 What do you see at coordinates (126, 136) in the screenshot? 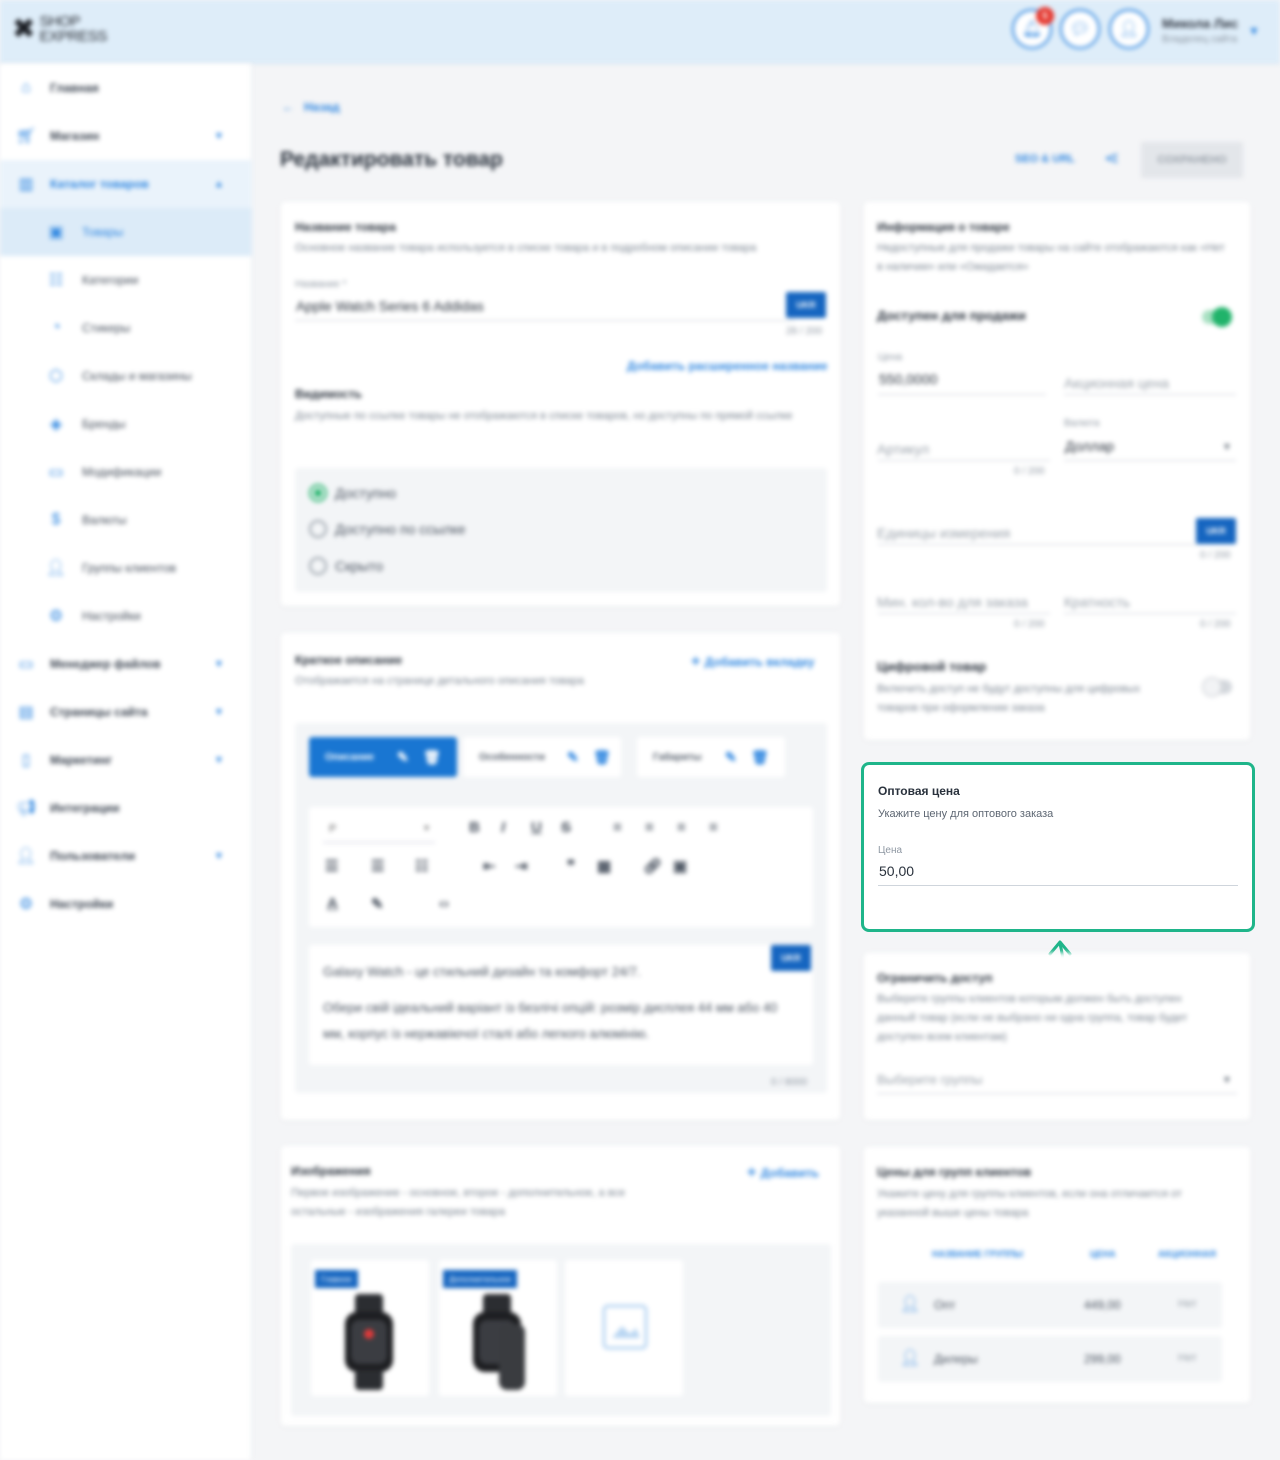
I see `sidebar-item-shop: 🛒︎ Магазин ▼` at bounding box center [126, 136].